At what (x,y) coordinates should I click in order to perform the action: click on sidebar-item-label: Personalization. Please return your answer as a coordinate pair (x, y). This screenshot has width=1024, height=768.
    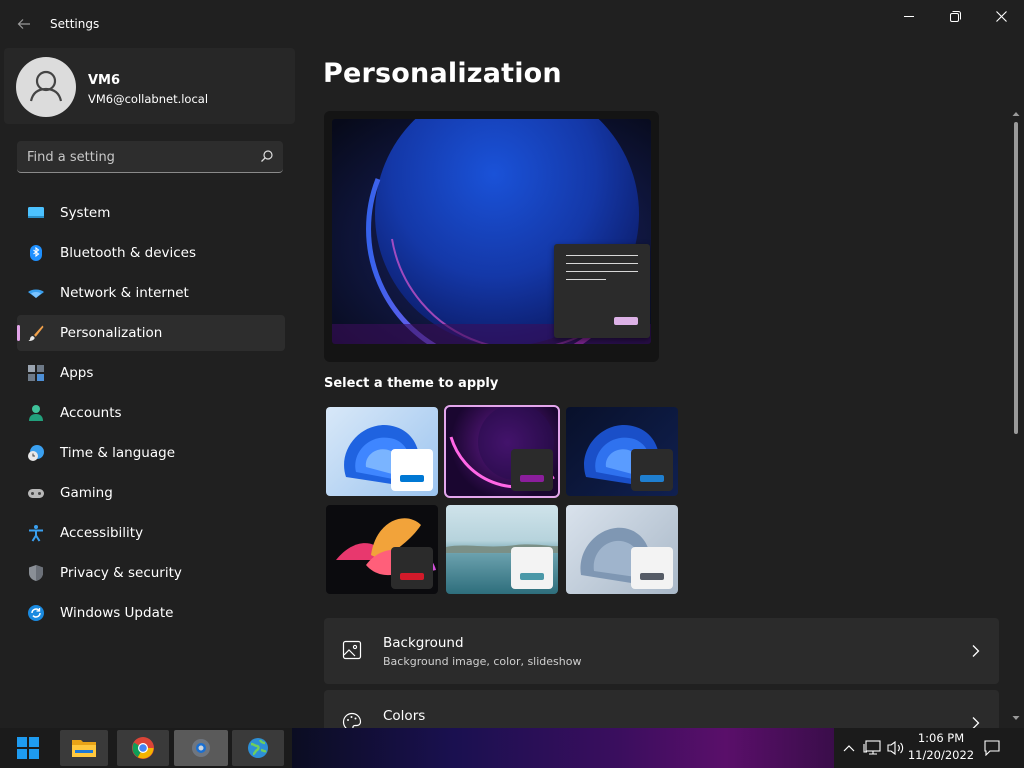
    Looking at the image, I should click on (111, 333).